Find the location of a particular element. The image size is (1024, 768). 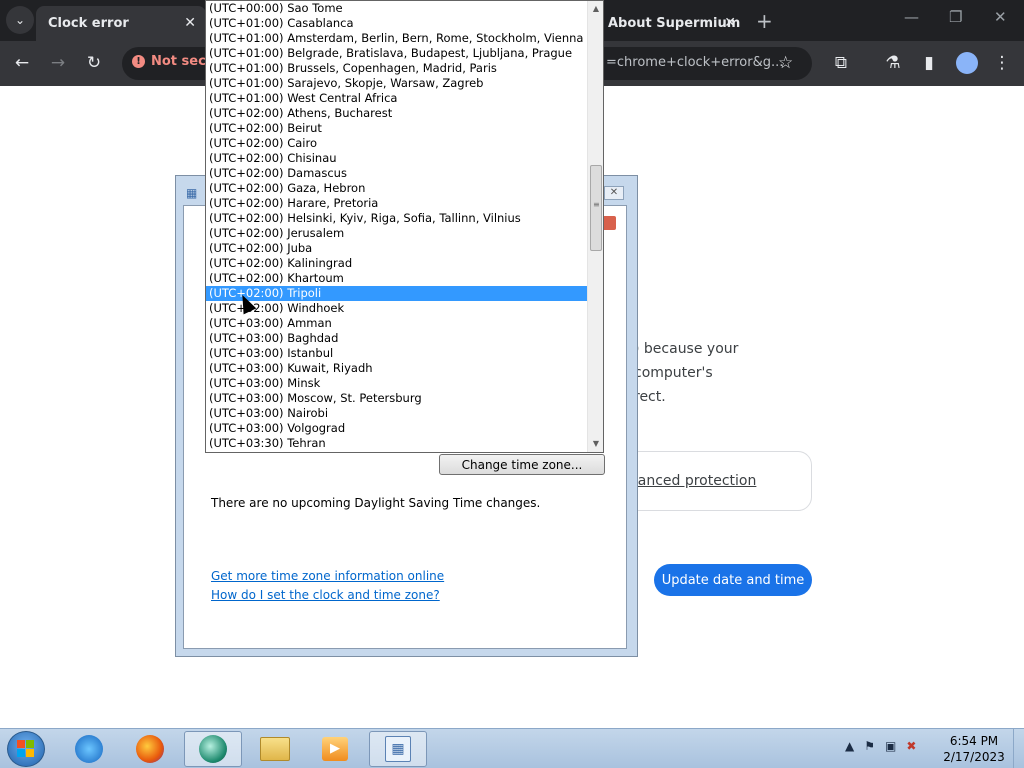

time-zone-option: (UTC+03:00) Moscow, St. Petersburg is located at coordinates (396, 398).